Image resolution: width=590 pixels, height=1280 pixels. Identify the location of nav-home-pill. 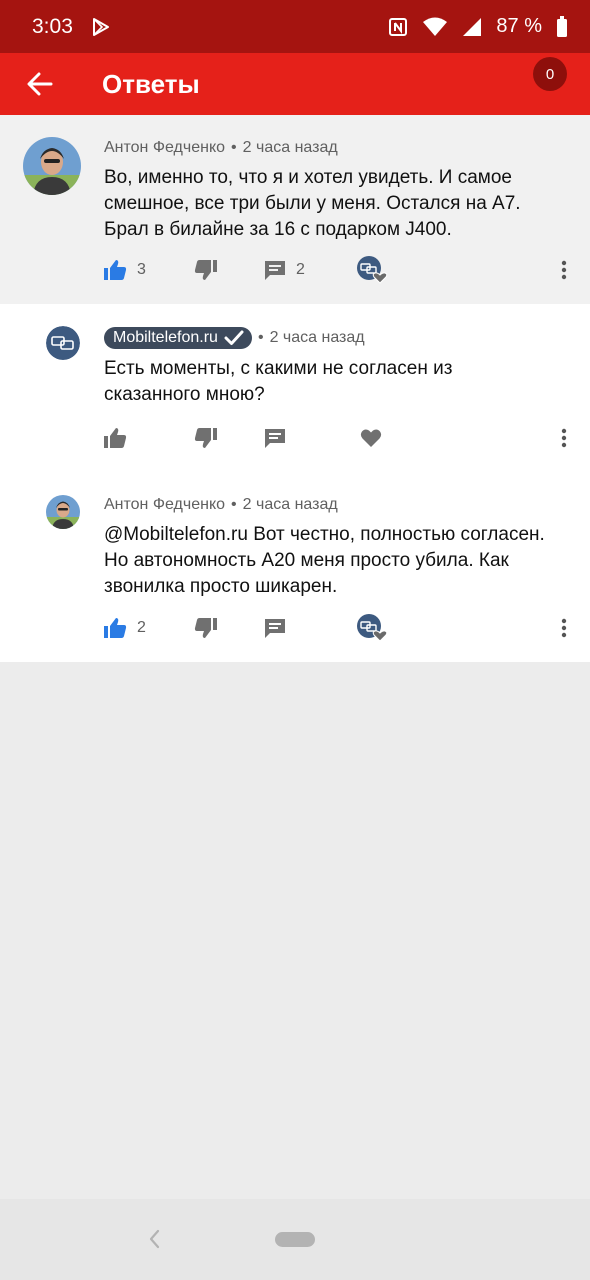
(295, 1239).